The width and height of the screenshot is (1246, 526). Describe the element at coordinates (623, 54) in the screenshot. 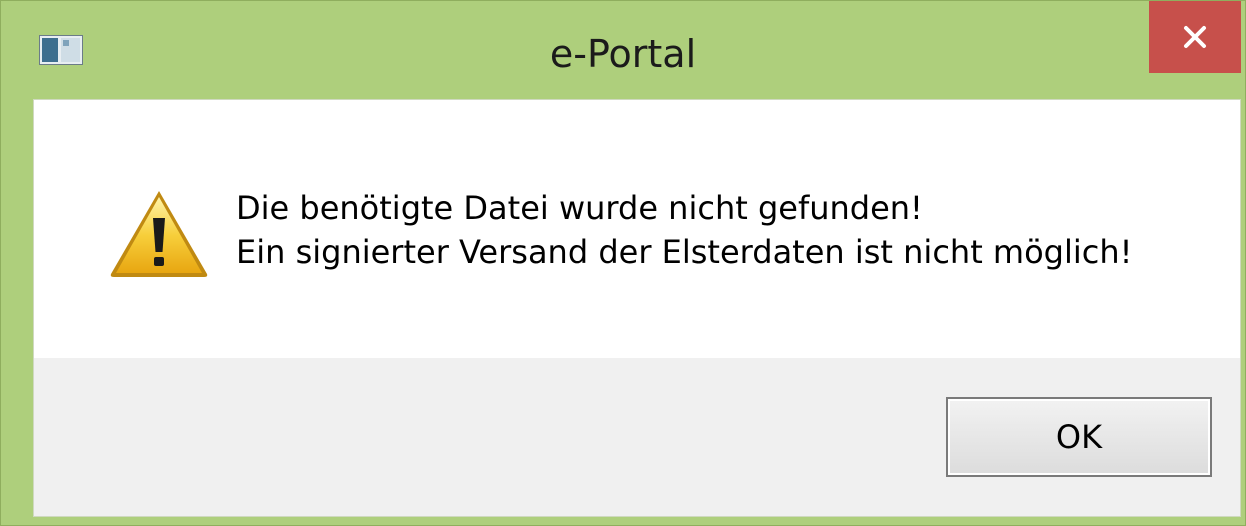

I see `window-title: e-Portal` at that location.